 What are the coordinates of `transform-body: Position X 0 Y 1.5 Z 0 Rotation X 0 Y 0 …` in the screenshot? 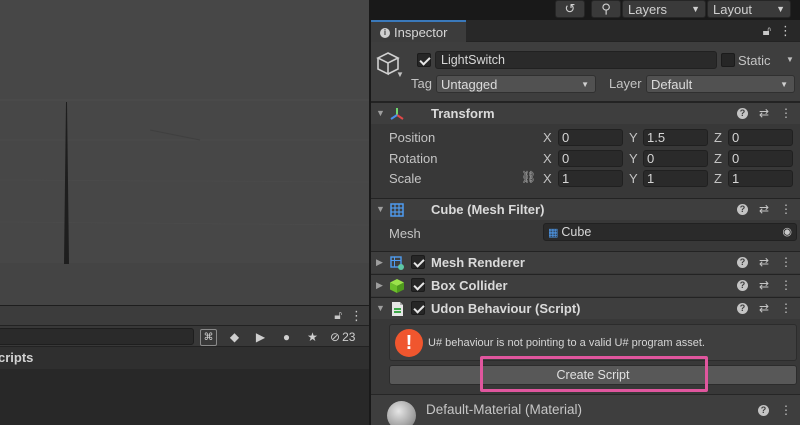 It's located at (585, 161).